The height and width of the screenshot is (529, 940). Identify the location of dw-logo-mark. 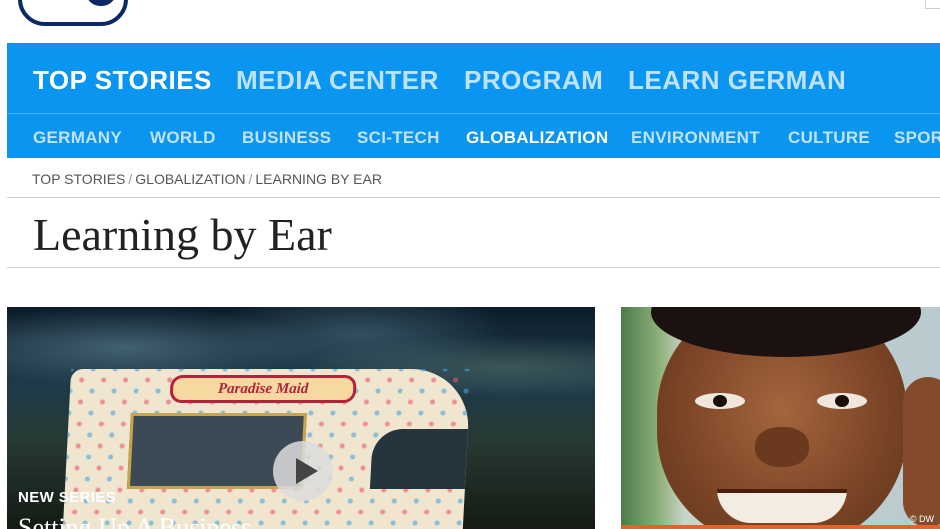
(101, 3).